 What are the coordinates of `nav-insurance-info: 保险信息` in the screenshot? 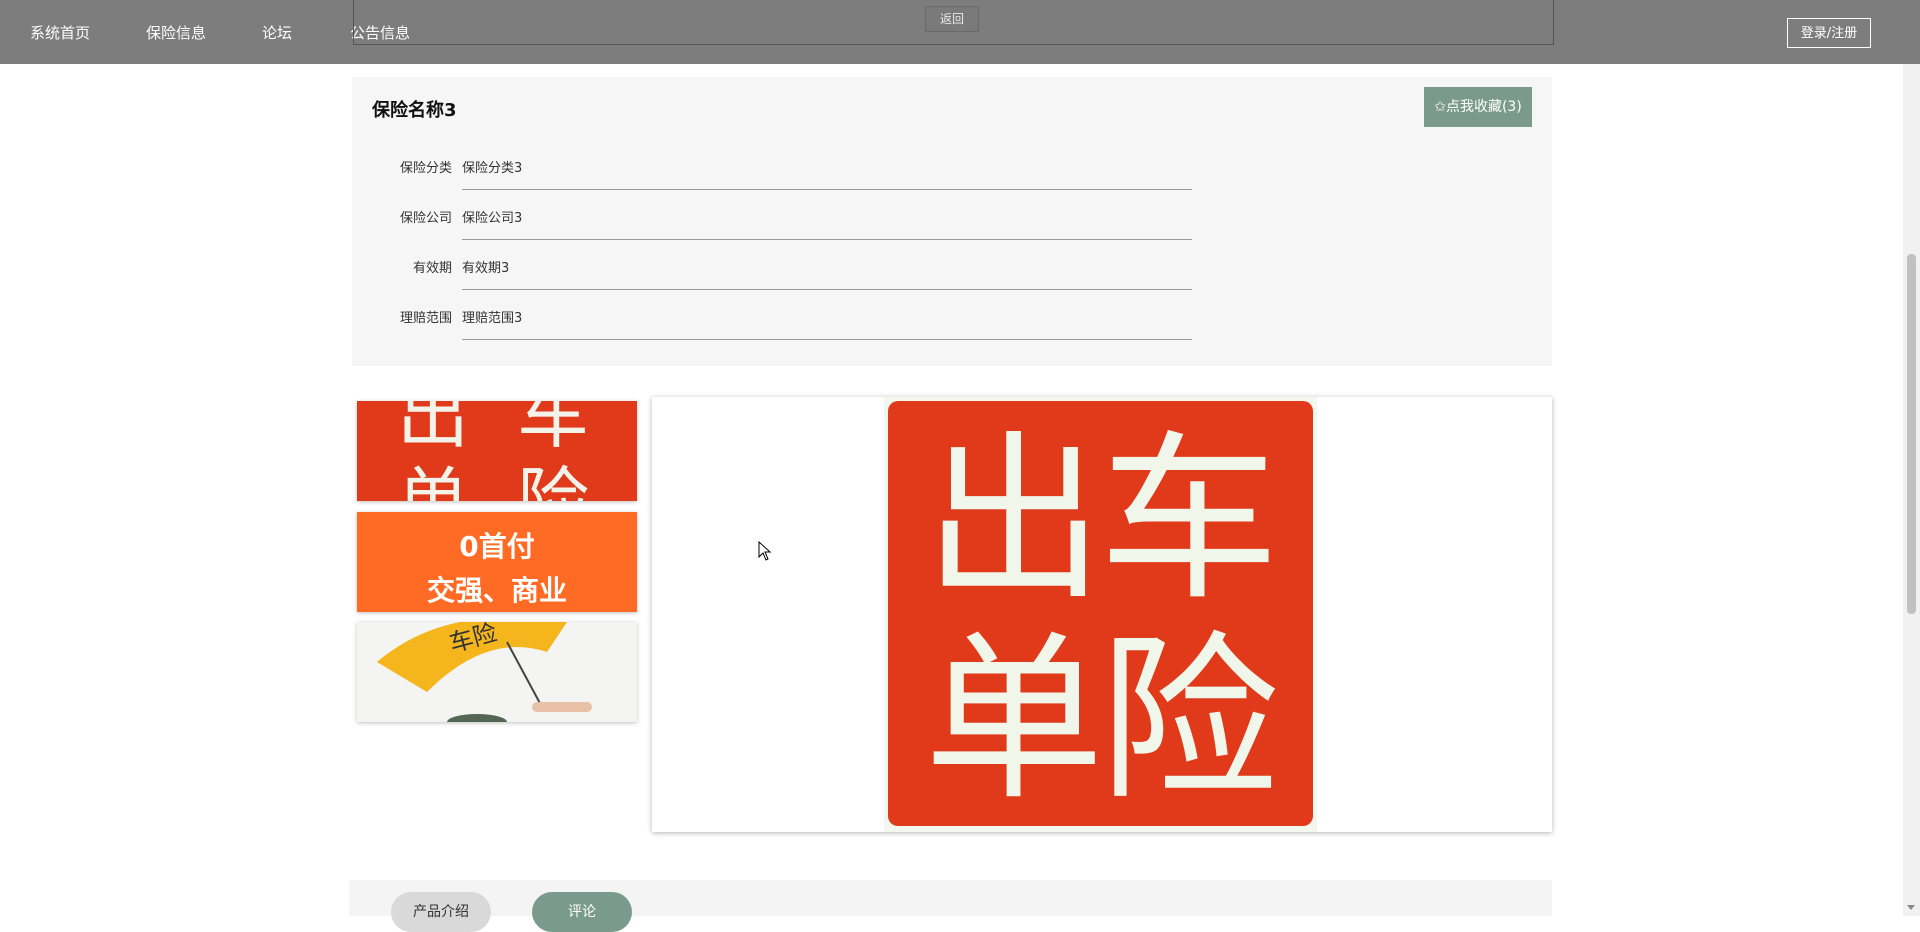 It's located at (176, 32).